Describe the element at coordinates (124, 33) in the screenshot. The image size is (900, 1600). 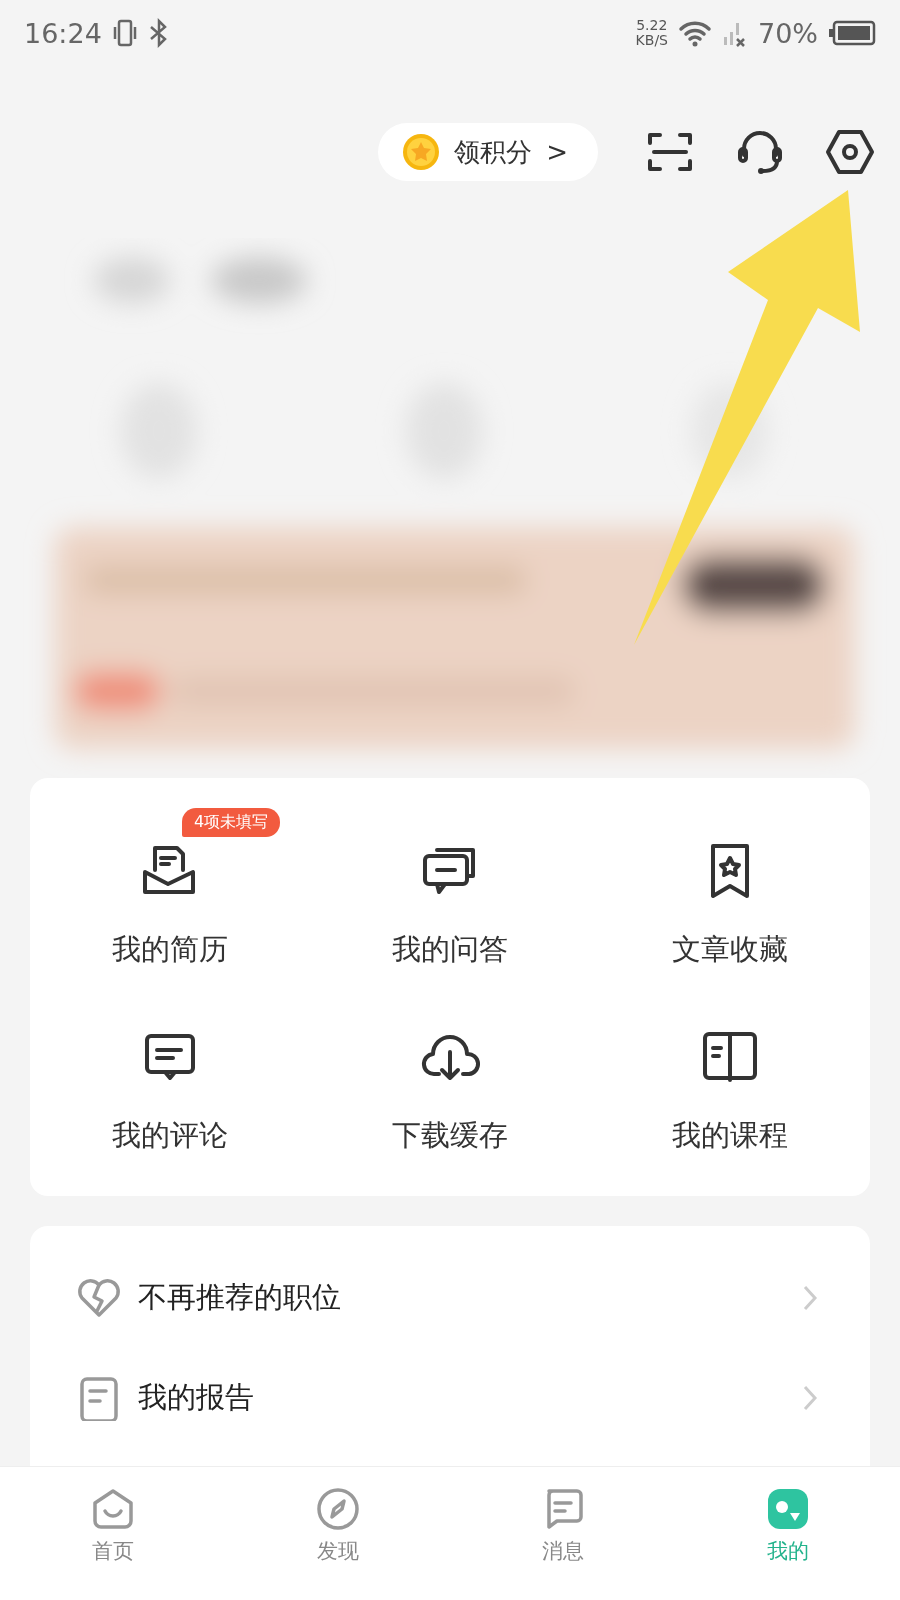
I see `vibrate-icon` at that location.